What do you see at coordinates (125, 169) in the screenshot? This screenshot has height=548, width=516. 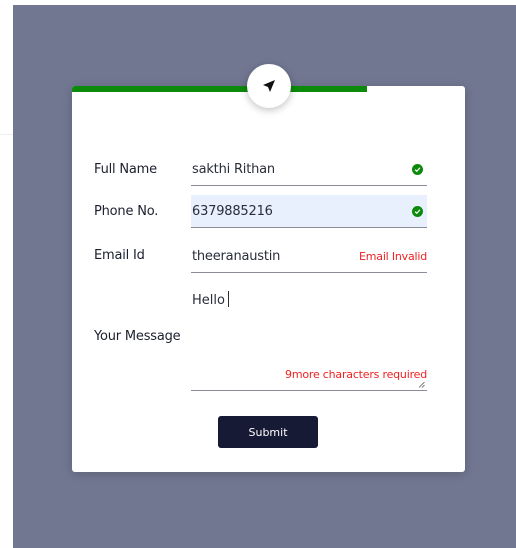 I see `full-name-label: Full Name` at bounding box center [125, 169].